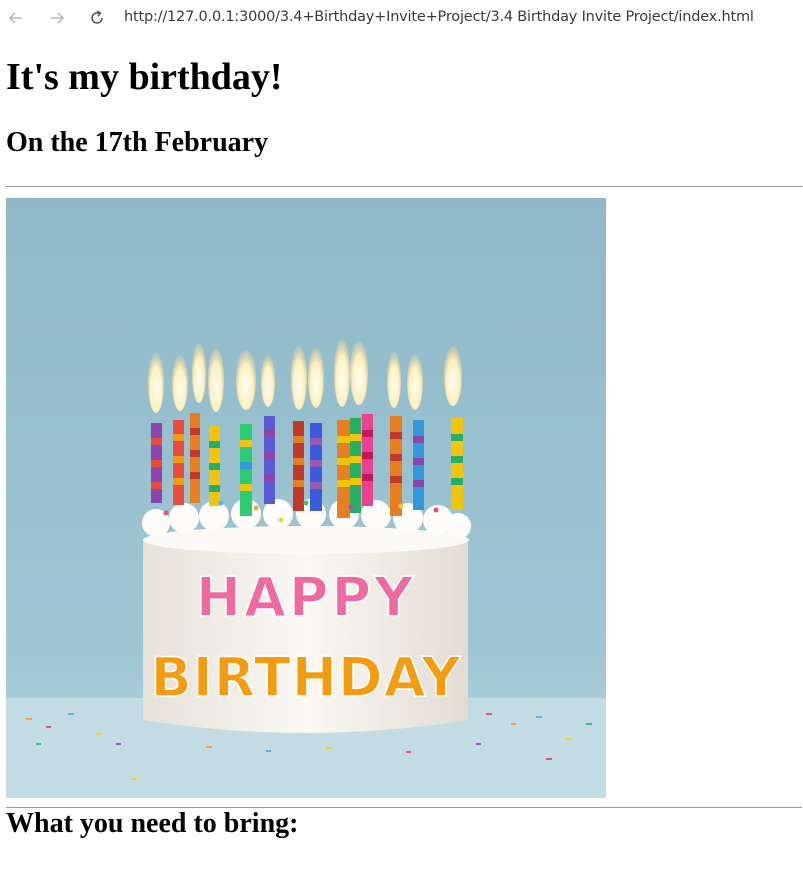 The width and height of the screenshot is (803, 893). What do you see at coordinates (144, 77) in the screenshot?
I see `page-heading: It's my birthday!` at bounding box center [144, 77].